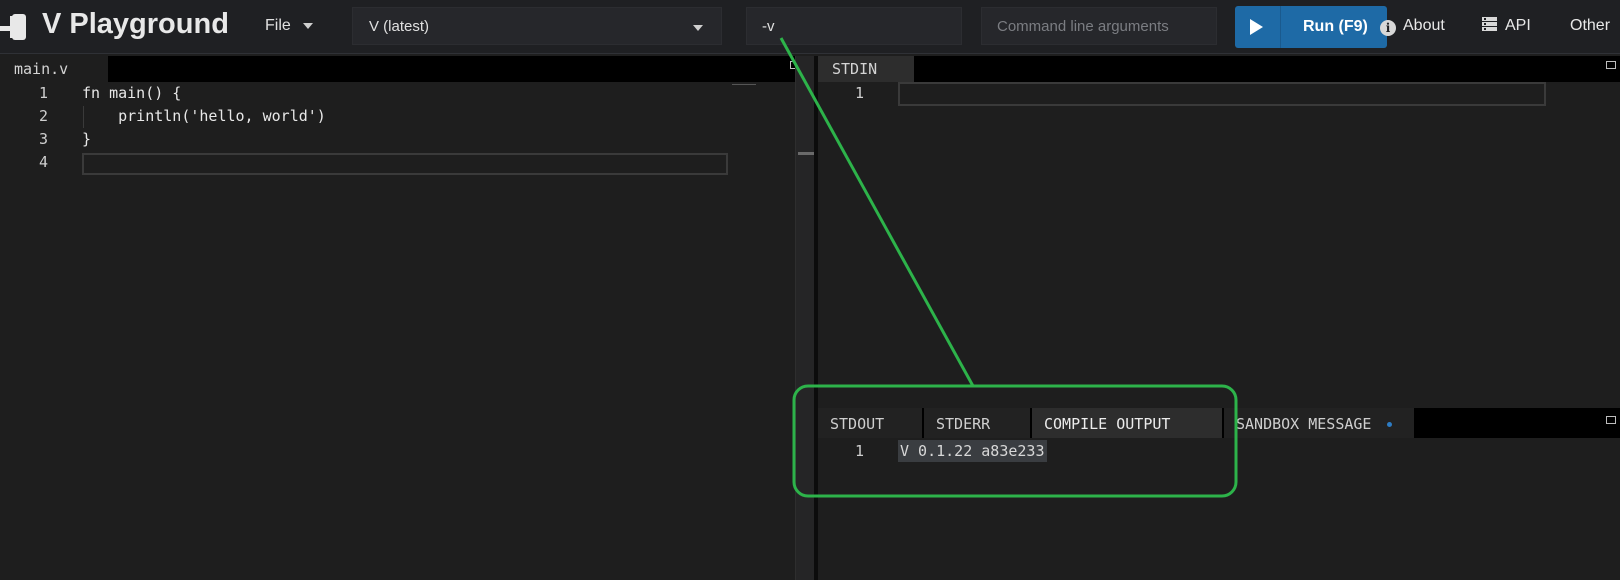  What do you see at coordinates (806, 153) in the screenshot?
I see `scrollbar-thumb` at bounding box center [806, 153].